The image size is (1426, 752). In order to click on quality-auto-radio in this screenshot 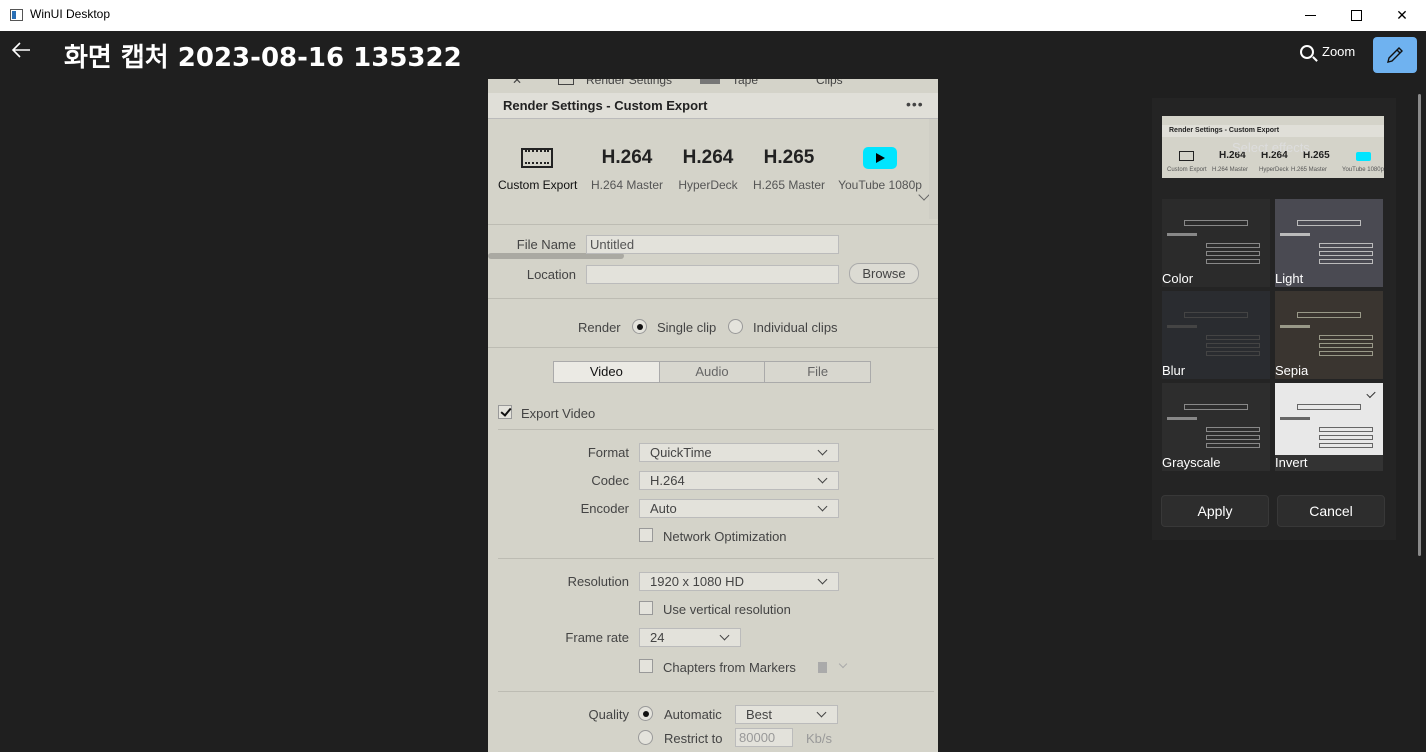, I will do `click(645, 713)`.